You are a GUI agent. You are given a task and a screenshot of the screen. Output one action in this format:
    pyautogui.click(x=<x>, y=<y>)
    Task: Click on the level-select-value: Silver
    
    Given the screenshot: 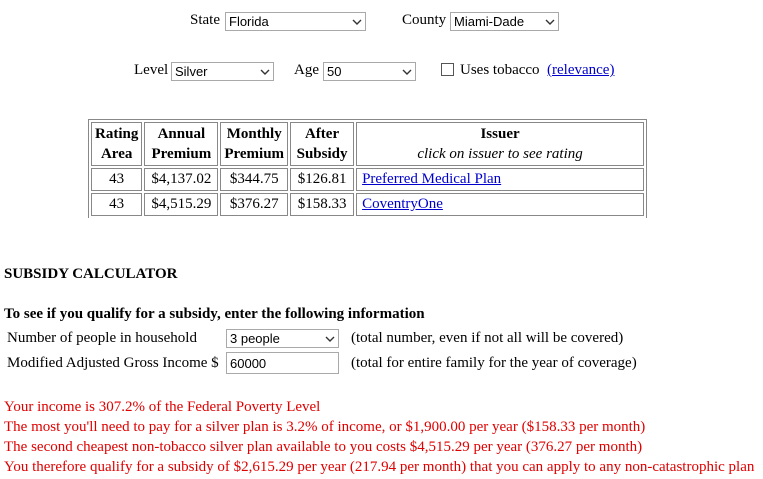 What is the action you would take?
    pyautogui.click(x=191, y=71)
    